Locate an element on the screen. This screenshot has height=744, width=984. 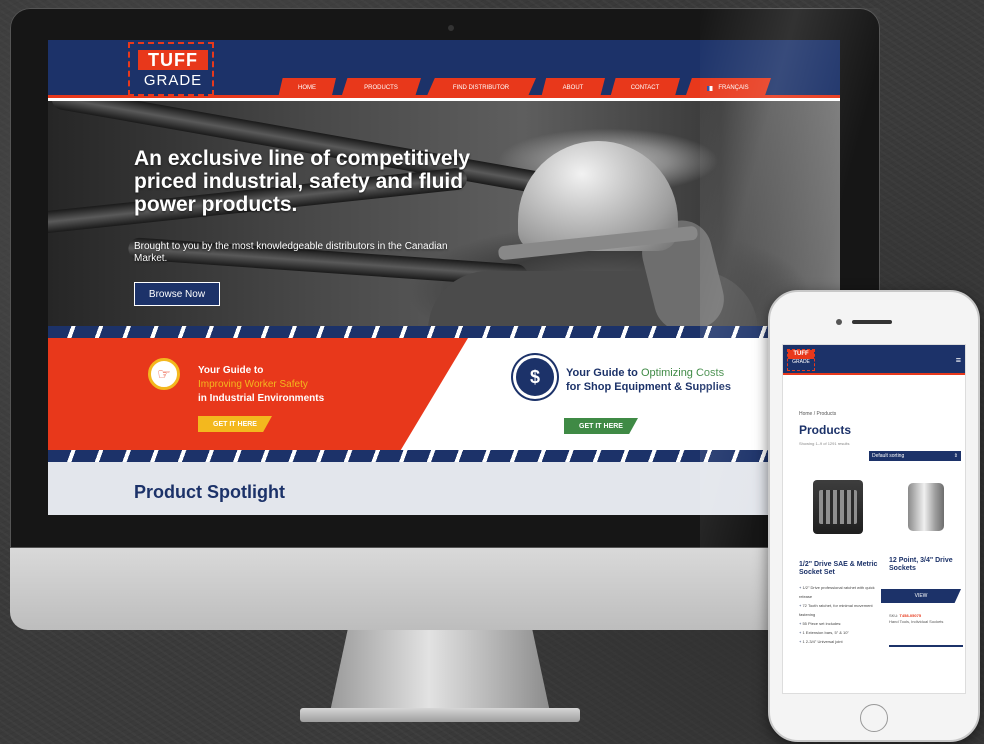
socket-image is located at coordinates (926, 507).